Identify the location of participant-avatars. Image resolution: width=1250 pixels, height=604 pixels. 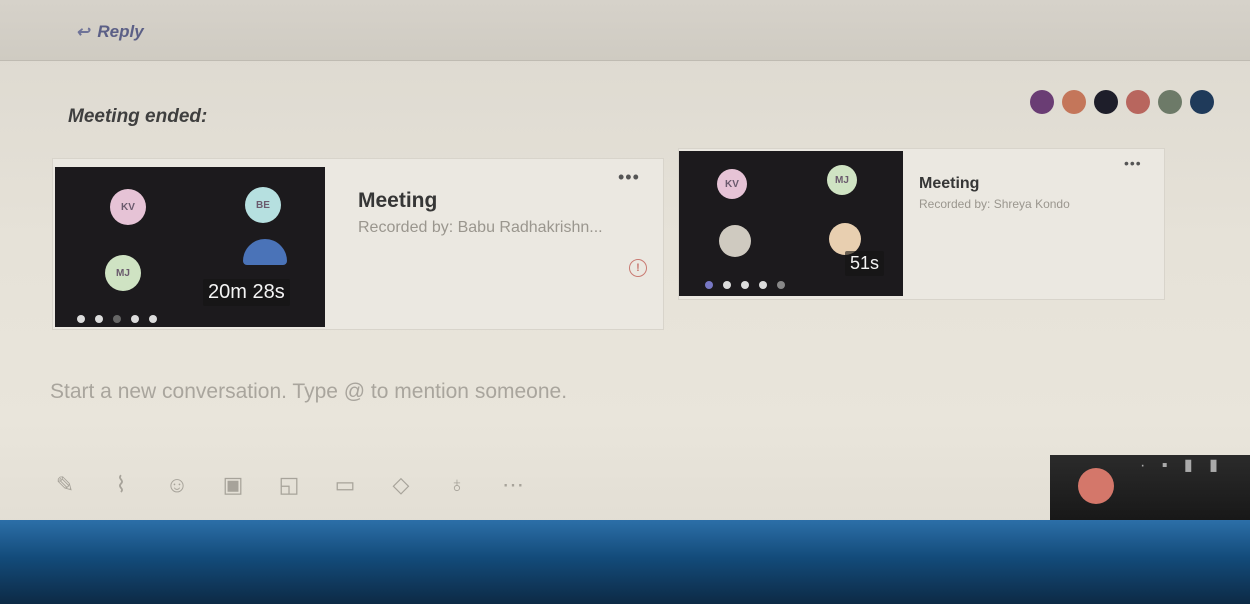
(1122, 102).